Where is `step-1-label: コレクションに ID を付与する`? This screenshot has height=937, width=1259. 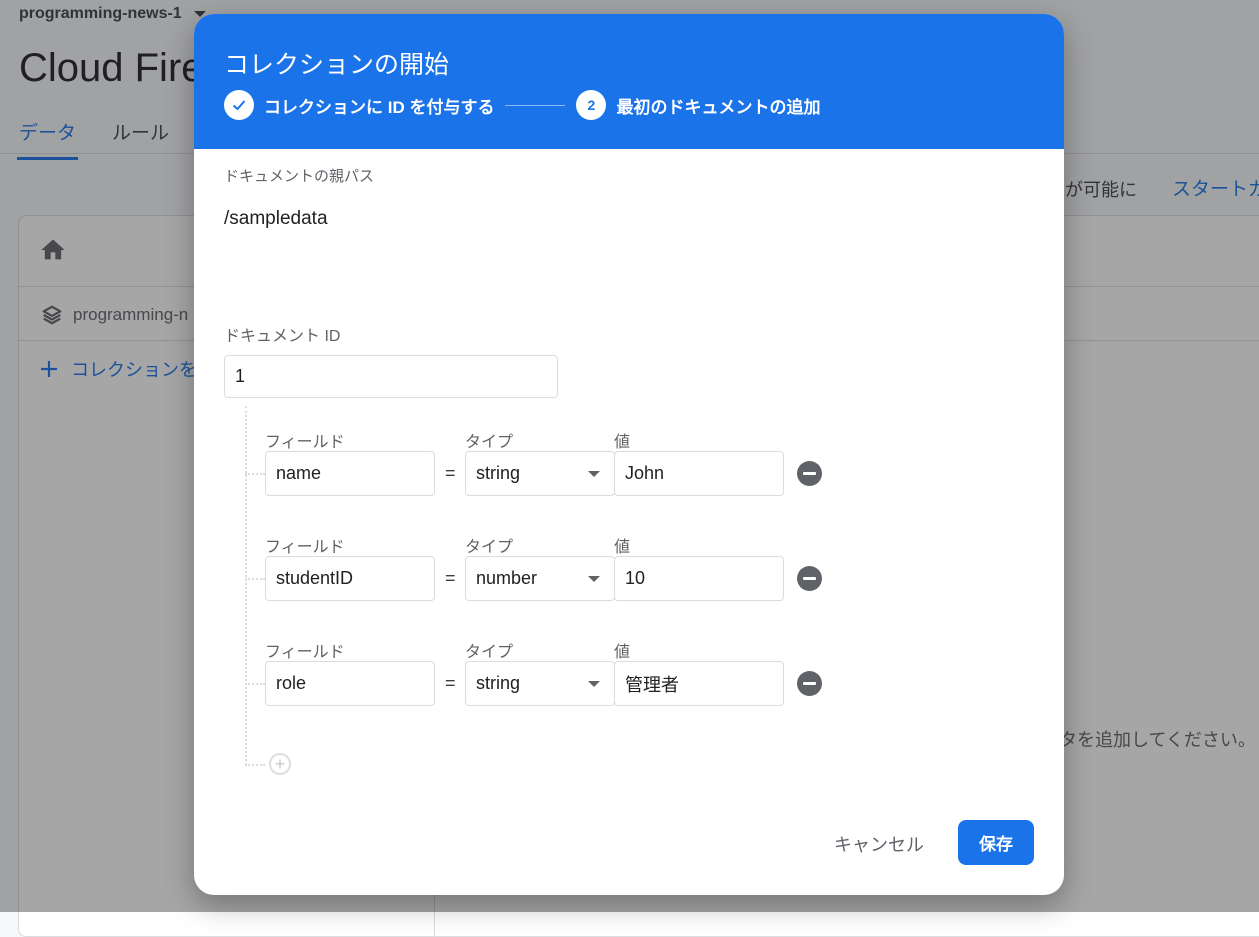
step-1-label: コレクションに ID を付与する is located at coordinates (379, 107).